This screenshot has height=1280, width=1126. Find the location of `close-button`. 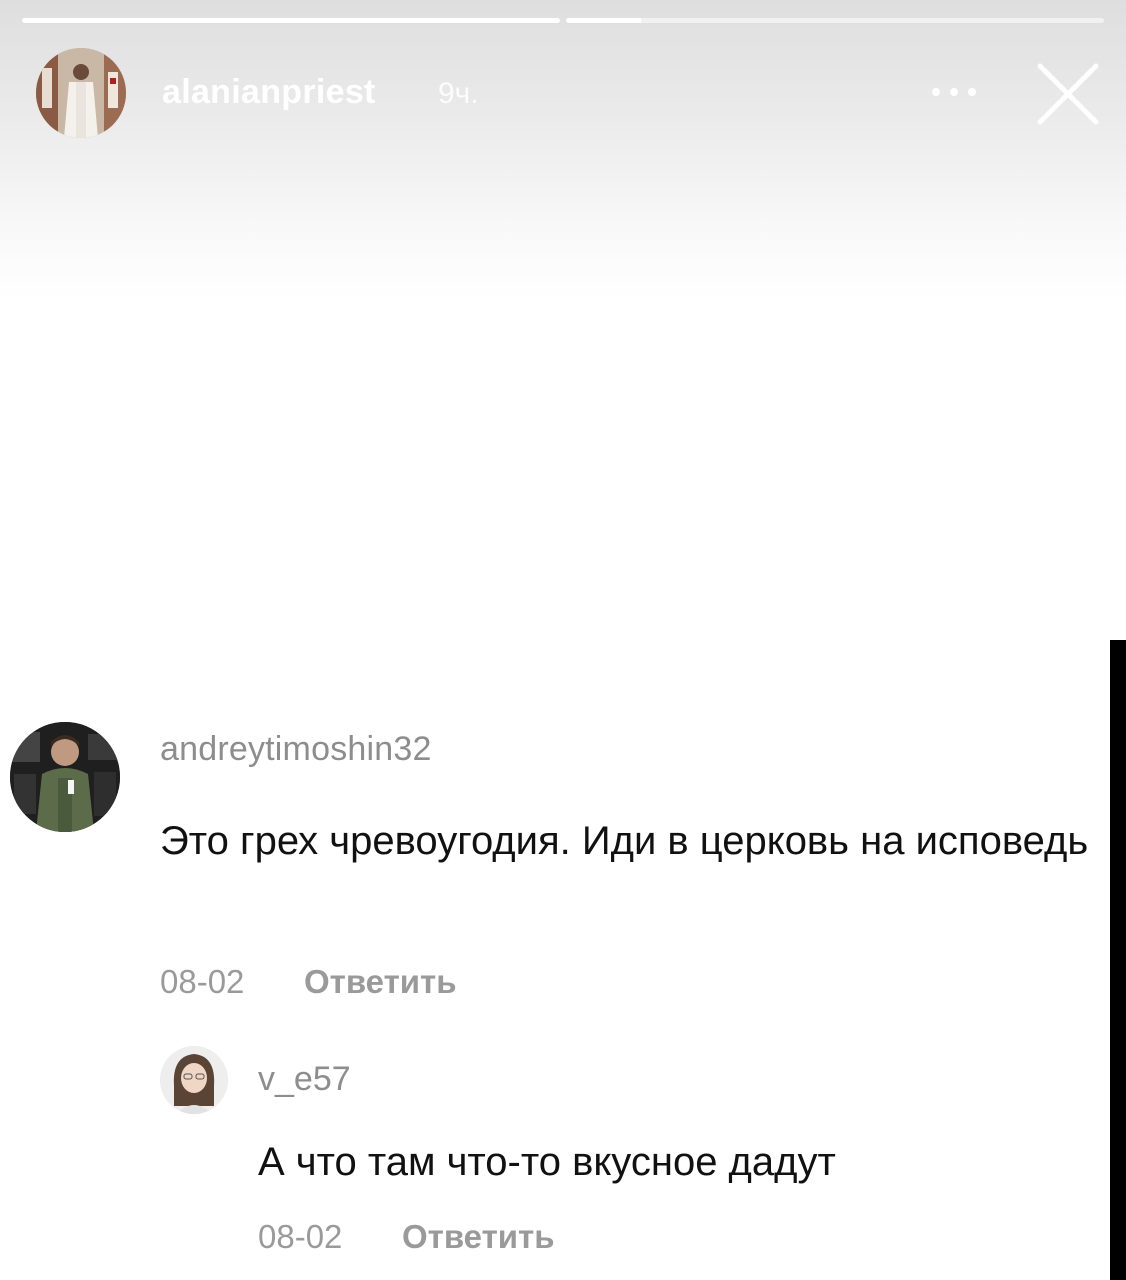

close-button is located at coordinates (1068, 94).